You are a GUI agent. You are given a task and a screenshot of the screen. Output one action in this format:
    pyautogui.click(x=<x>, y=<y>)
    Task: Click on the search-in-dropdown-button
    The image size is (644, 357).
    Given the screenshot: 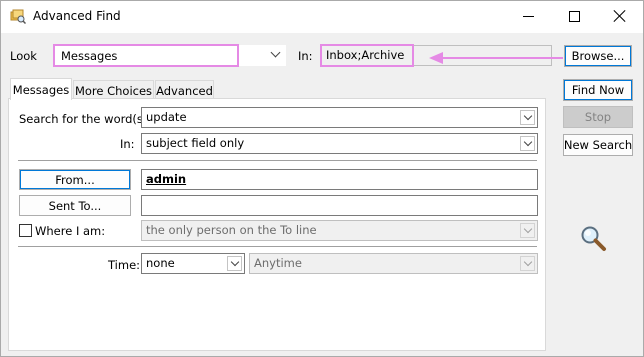 What is the action you would take?
    pyautogui.click(x=527, y=143)
    